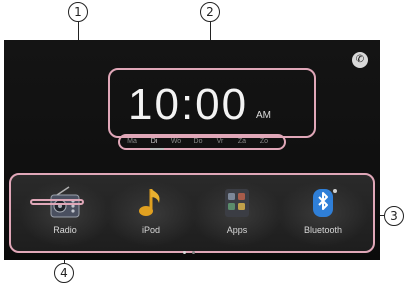 The image size is (406, 285). Describe the element at coordinates (65, 214) in the screenshot. I see `app-radio: Radio` at that location.